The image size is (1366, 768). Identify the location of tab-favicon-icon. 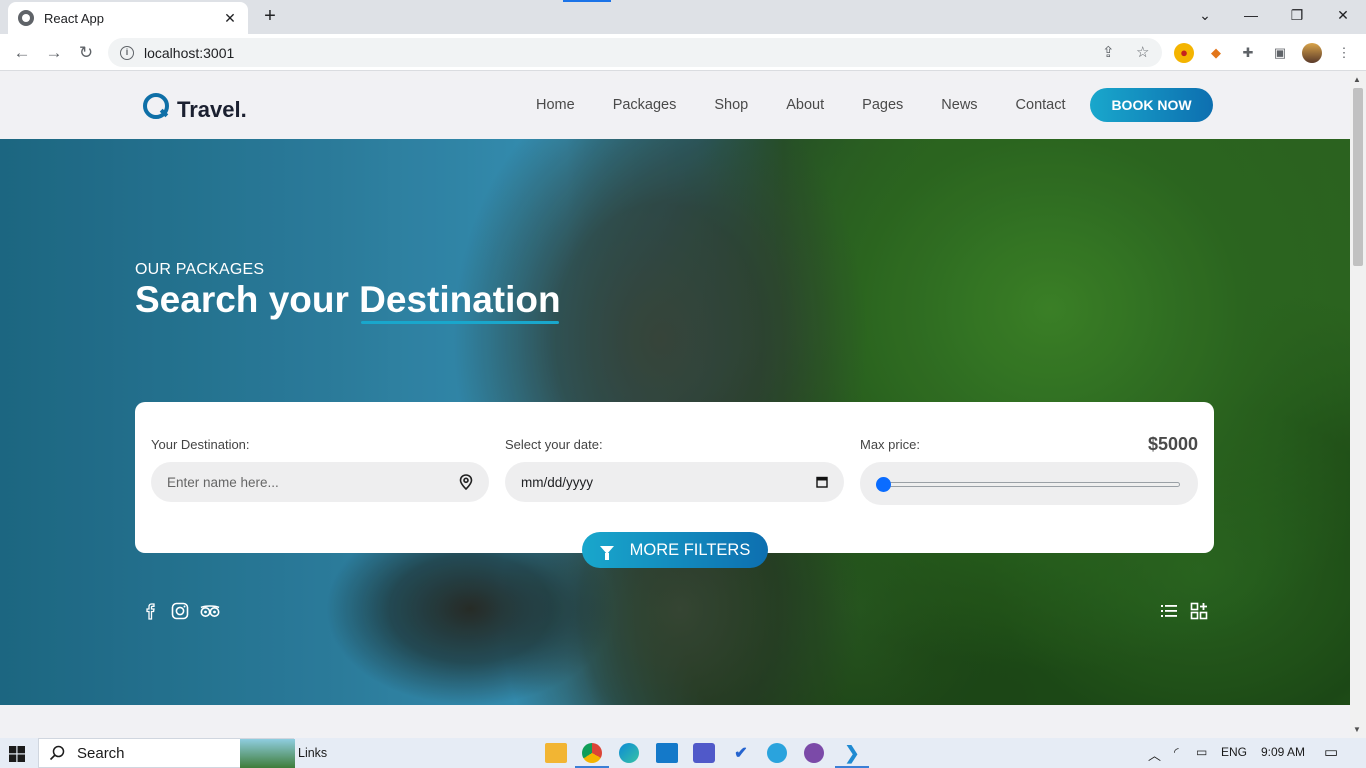
(26, 18).